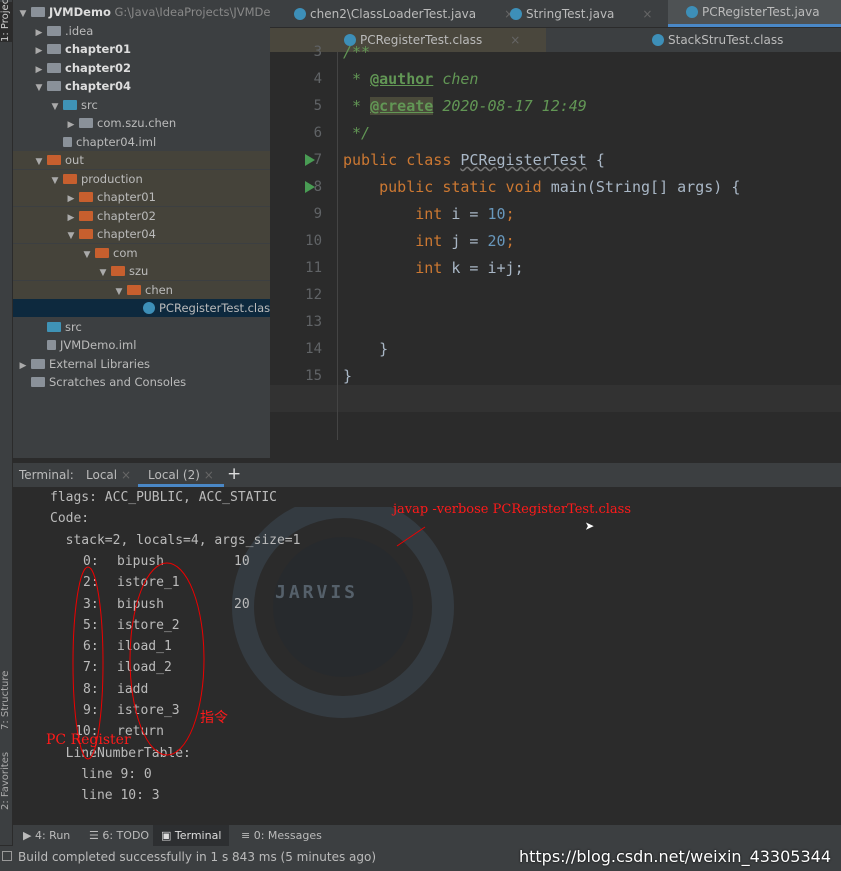 This screenshot has height=871, width=841. What do you see at coordinates (108, 475) in the screenshot?
I see `terminal-tab-local: Local ×` at bounding box center [108, 475].